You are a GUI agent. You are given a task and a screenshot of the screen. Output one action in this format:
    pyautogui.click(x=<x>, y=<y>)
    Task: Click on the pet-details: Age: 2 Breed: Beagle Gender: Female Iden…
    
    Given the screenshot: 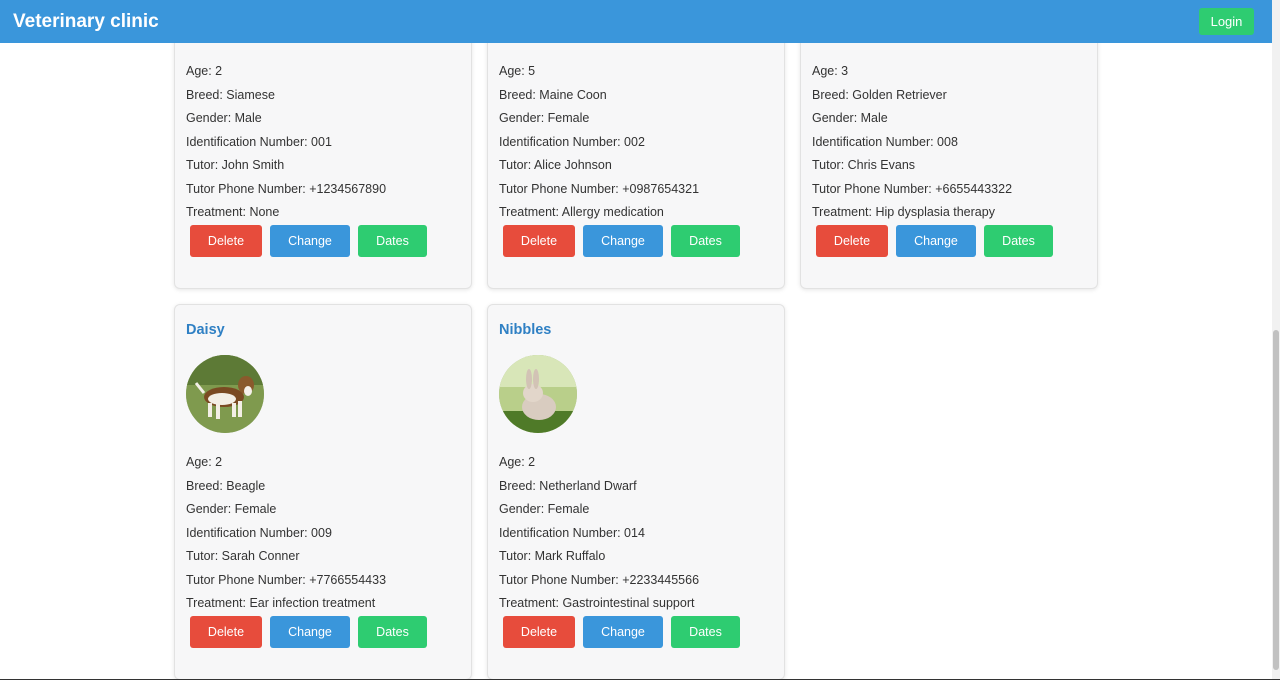 What is the action you would take?
    pyautogui.click(x=323, y=533)
    